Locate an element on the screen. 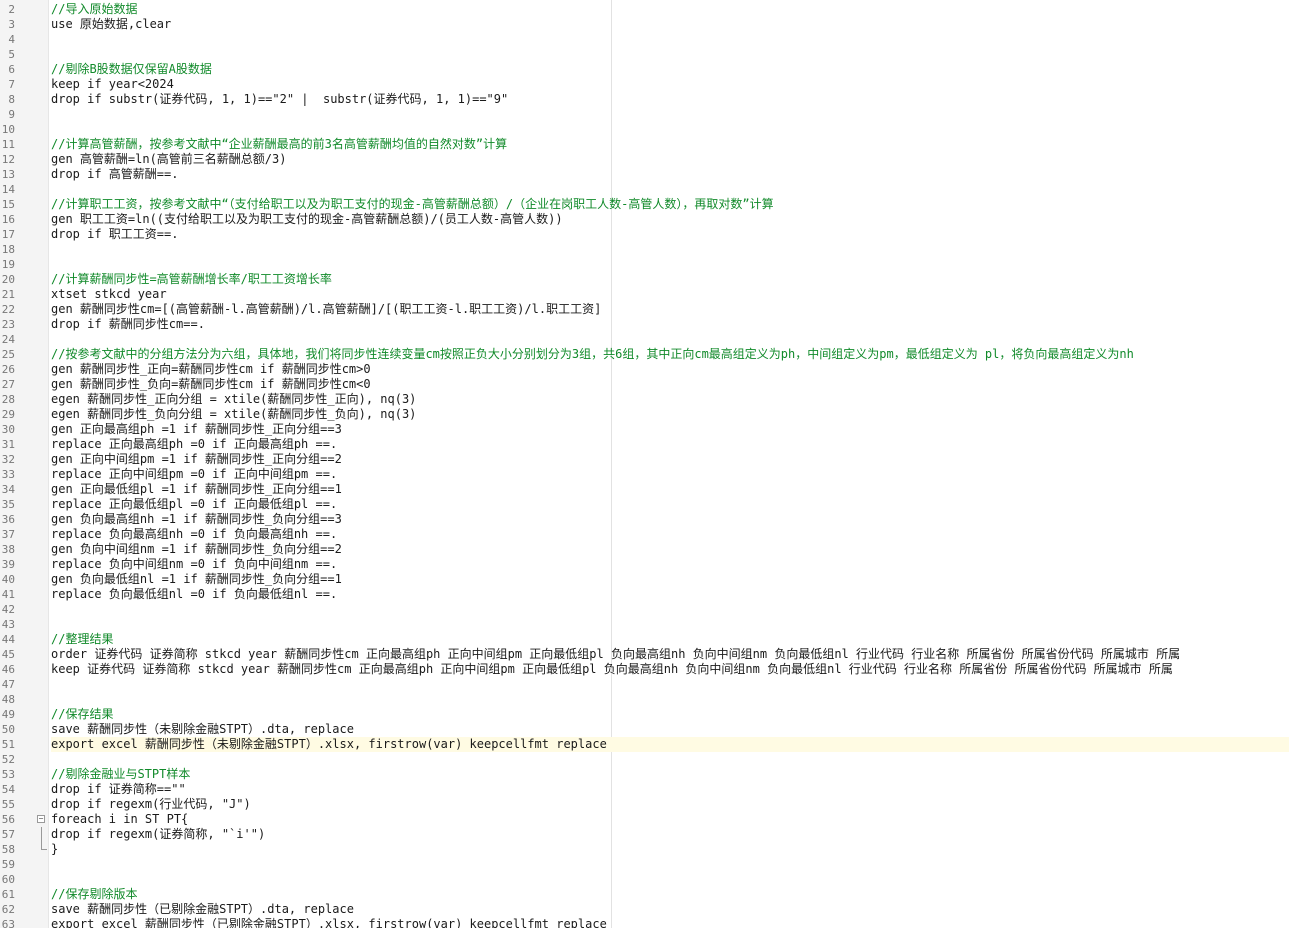 The height and width of the screenshot is (928, 1289). code-text: drop if regexm(行业代码, "J") is located at coordinates (670, 804).